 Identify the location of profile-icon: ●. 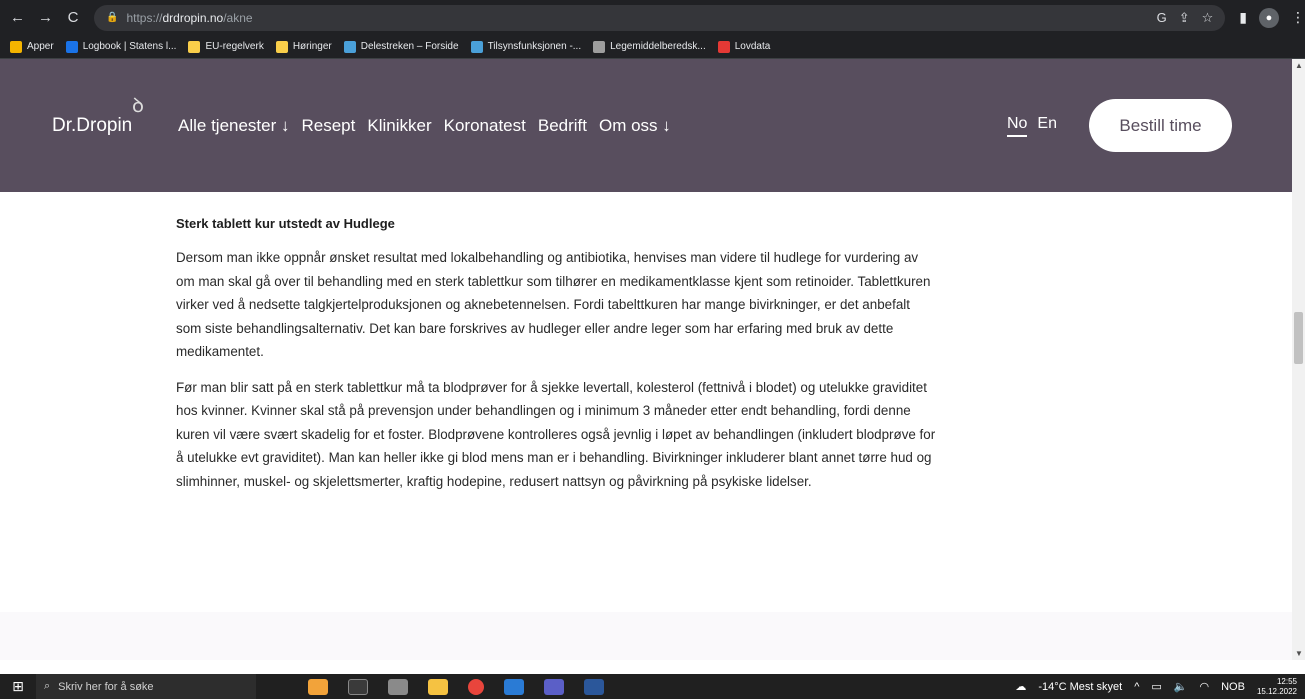
(1269, 17).